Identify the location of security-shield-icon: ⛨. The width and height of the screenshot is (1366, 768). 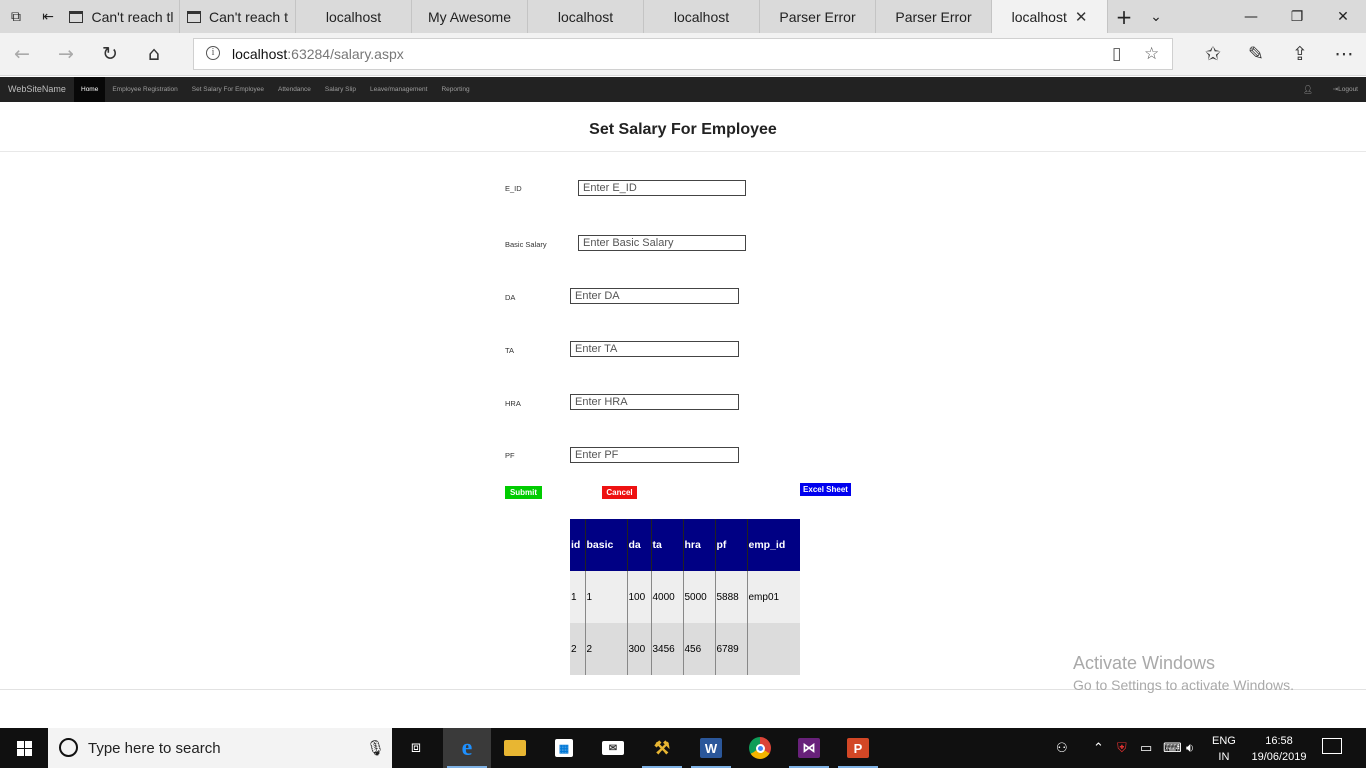
(1122, 748).